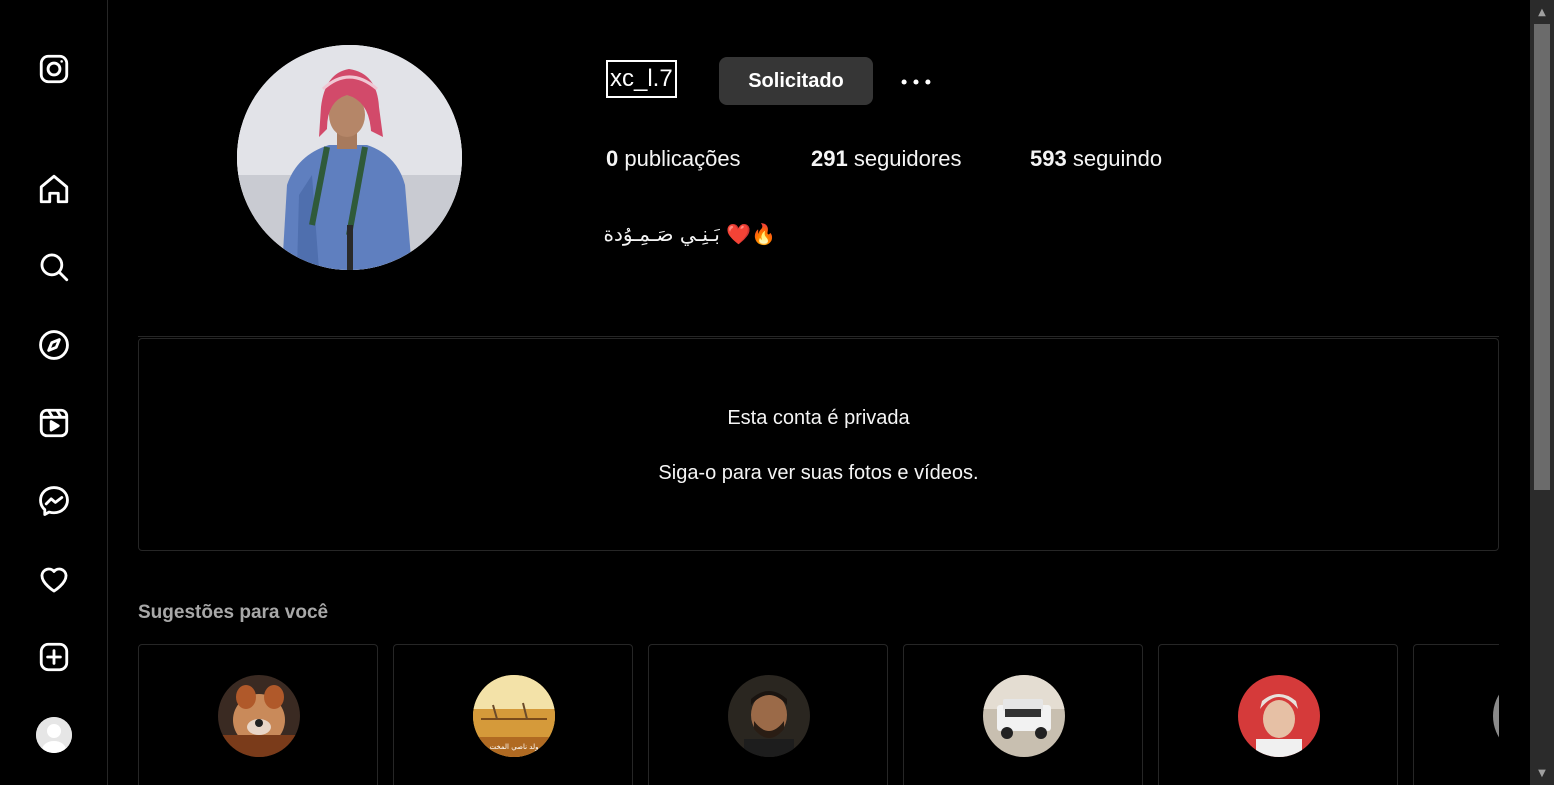 The image size is (1554, 785). What do you see at coordinates (641, 79) in the screenshot?
I see `profile-username: xc_l.7` at bounding box center [641, 79].